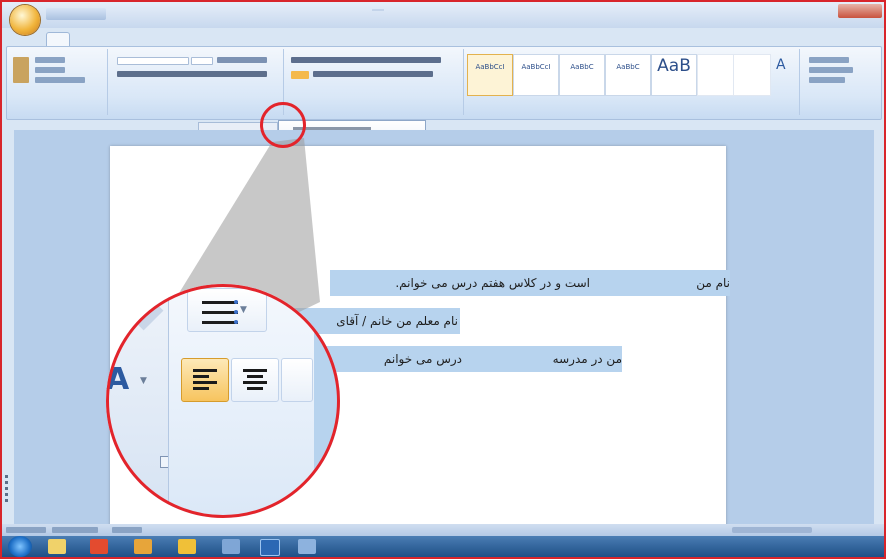 This screenshot has height=559, width=886. What do you see at coordinates (283, 125) in the screenshot?
I see `target-circle` at bounding box center [283, 125].